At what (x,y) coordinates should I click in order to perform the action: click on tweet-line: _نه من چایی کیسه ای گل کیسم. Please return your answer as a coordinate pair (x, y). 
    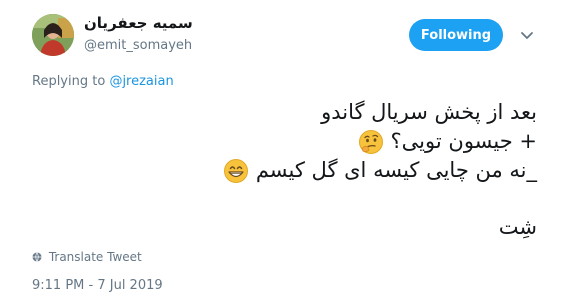
    Looking at the image, I should click on (287, 170).